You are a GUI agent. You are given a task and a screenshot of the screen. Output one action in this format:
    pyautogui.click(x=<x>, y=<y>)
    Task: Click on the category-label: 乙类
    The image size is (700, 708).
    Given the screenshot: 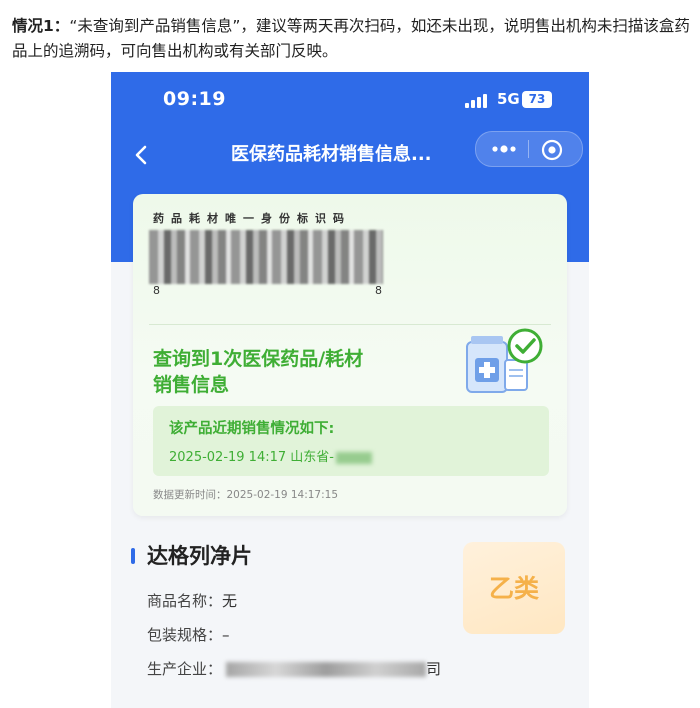 What is the action you would take?
    pyautogui.click(x=513, y=588)
    